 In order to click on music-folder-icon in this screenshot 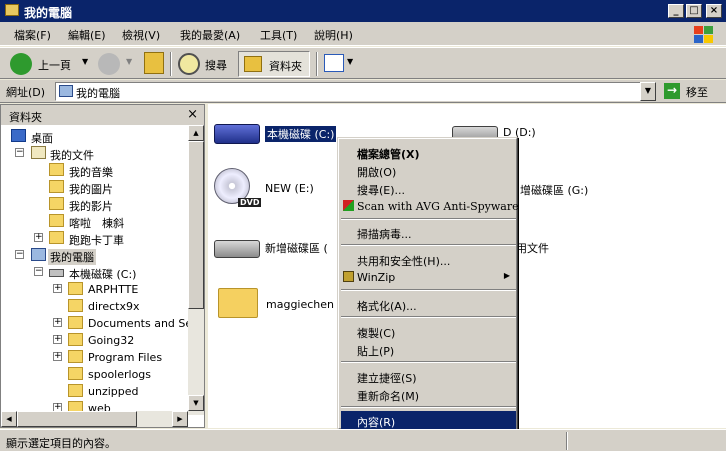, I will do `click(56, 169)`.